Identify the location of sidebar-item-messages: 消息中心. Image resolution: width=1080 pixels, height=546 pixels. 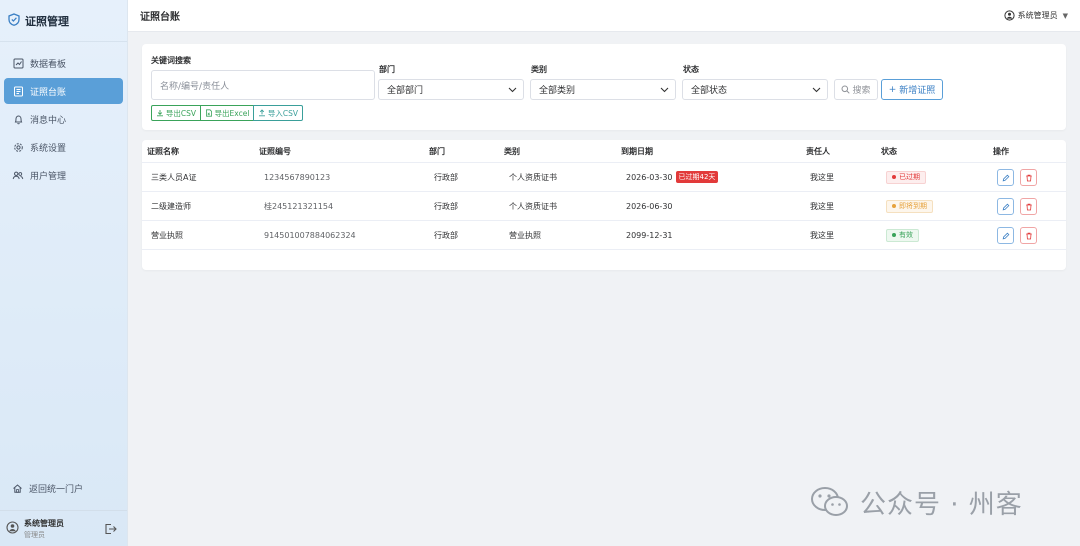
(63, 119).